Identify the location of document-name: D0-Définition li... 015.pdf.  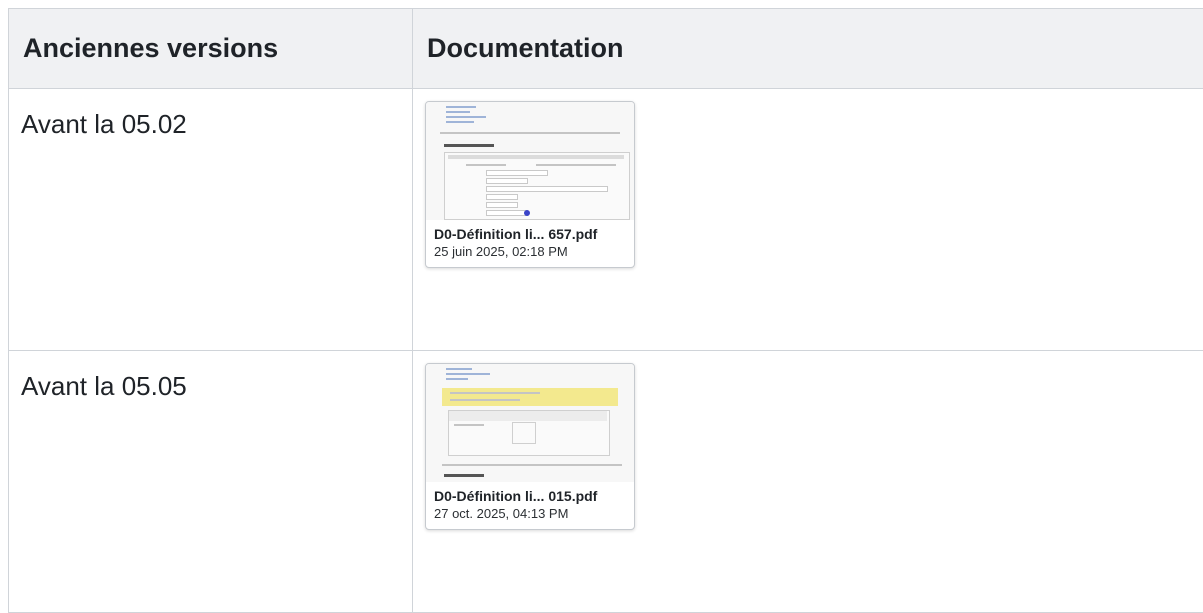
(530, 493).